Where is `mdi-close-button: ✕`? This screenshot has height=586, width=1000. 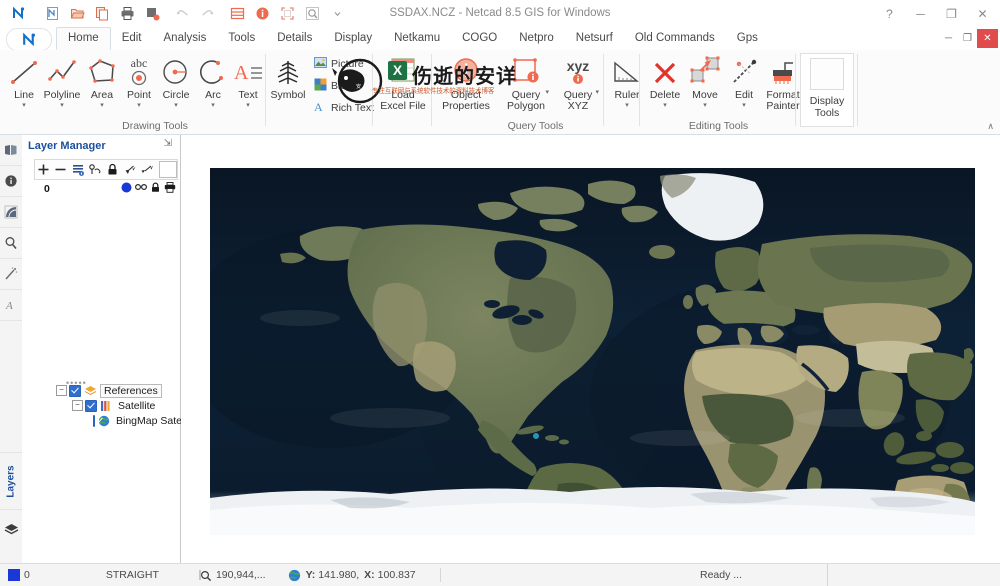
mdi-close-button: ✕ is located at coordinates (987, 38).